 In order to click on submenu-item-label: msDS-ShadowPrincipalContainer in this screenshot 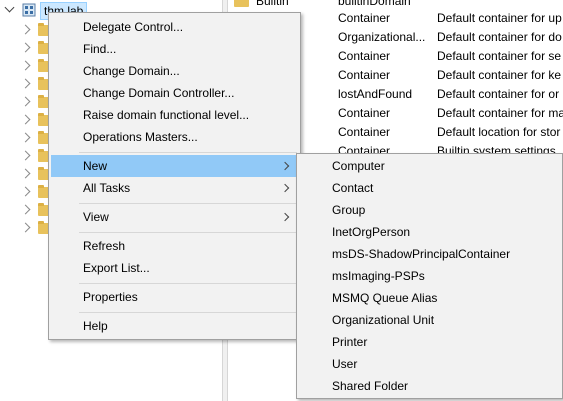, I will do `click(421, 254)`.